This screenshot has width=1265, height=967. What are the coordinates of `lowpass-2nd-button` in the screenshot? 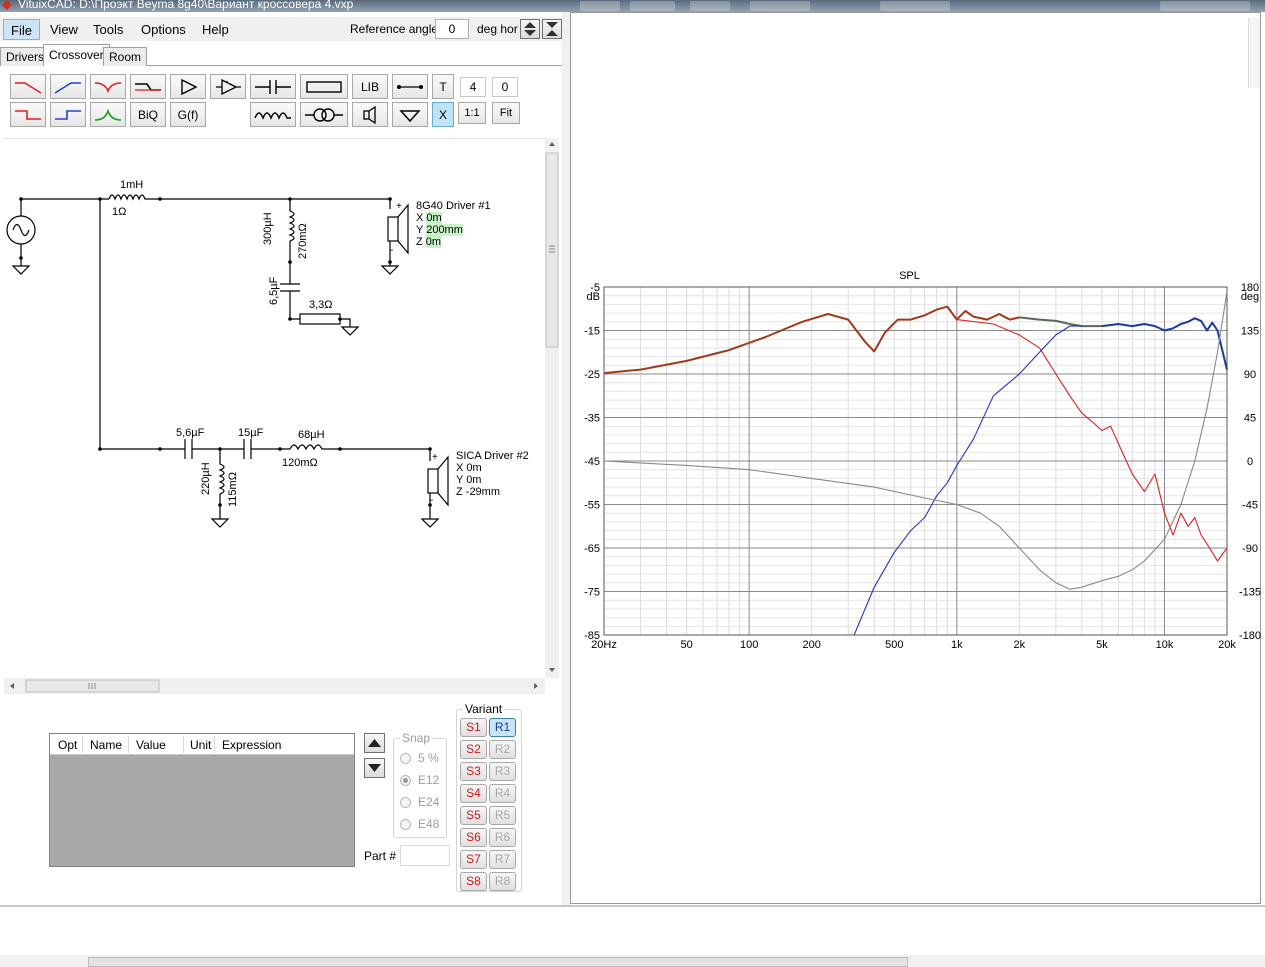 It's located at (28, 114).